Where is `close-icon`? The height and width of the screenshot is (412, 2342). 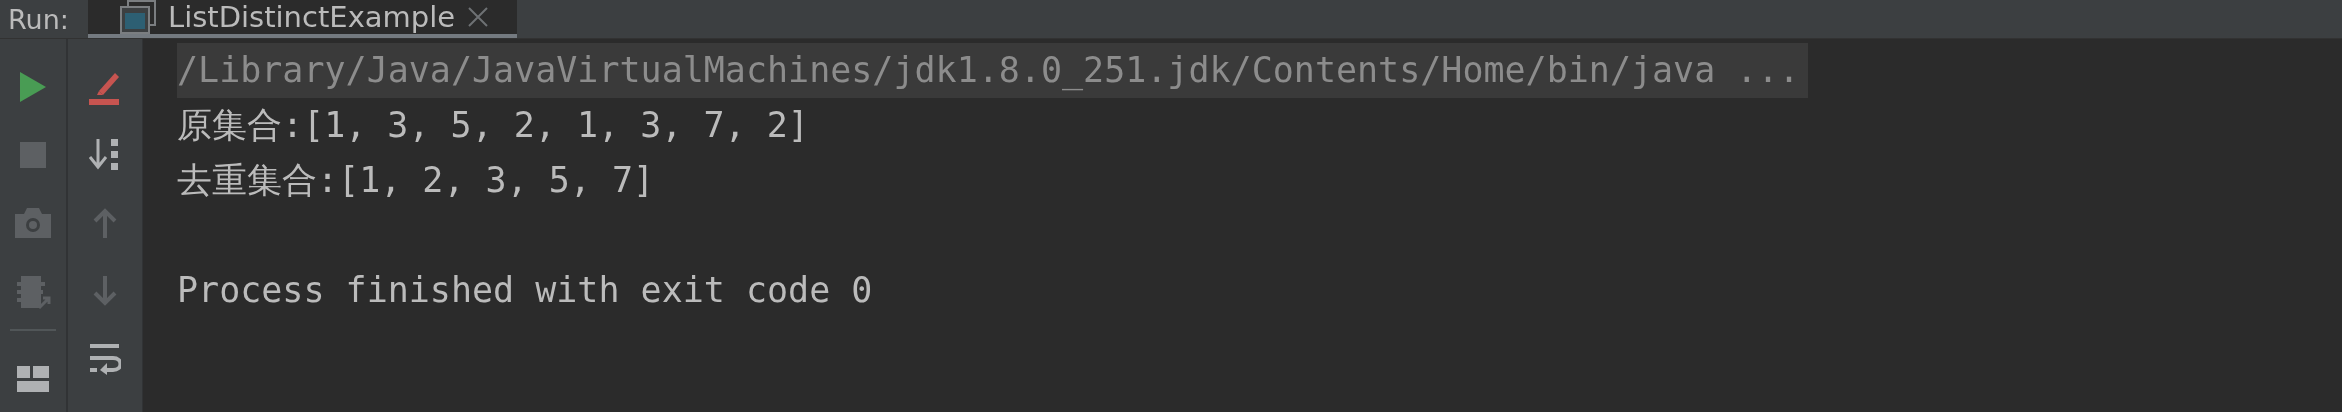
close-icon is located at coordinates (478, 17).